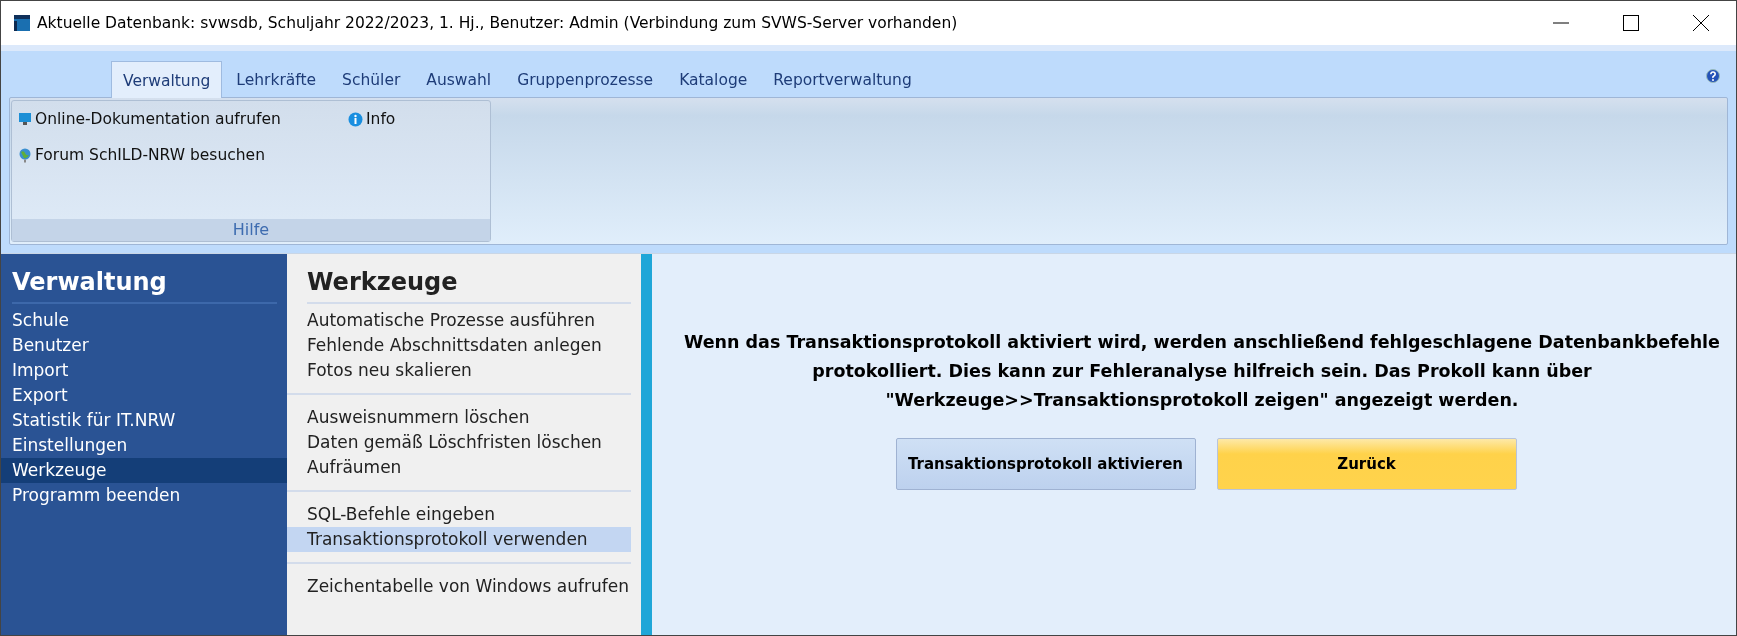 The image size is (1737, 636). What do you see at coordinates (25, 119) in the screenshot?
I see `monitor-icon` at bounding box center [25, 119].